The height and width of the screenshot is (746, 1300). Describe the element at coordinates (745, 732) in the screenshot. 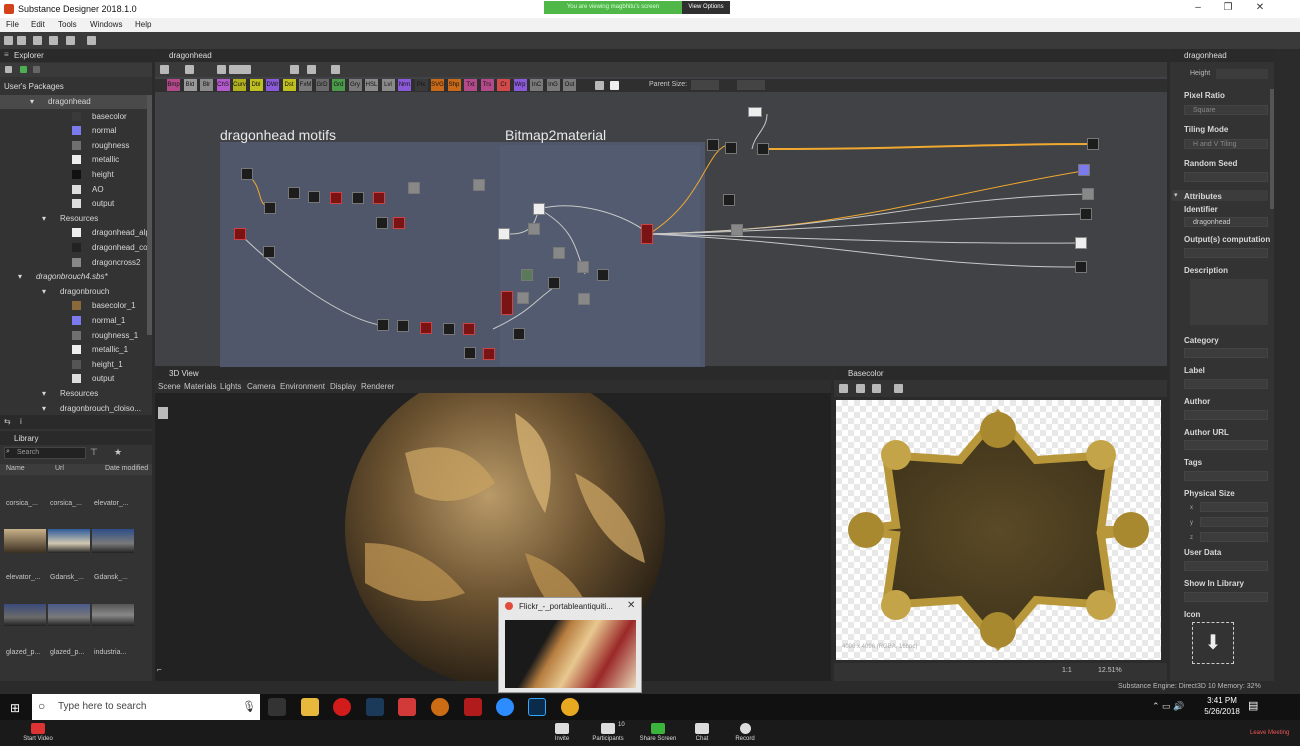

I see `record-button: Record` at that location.